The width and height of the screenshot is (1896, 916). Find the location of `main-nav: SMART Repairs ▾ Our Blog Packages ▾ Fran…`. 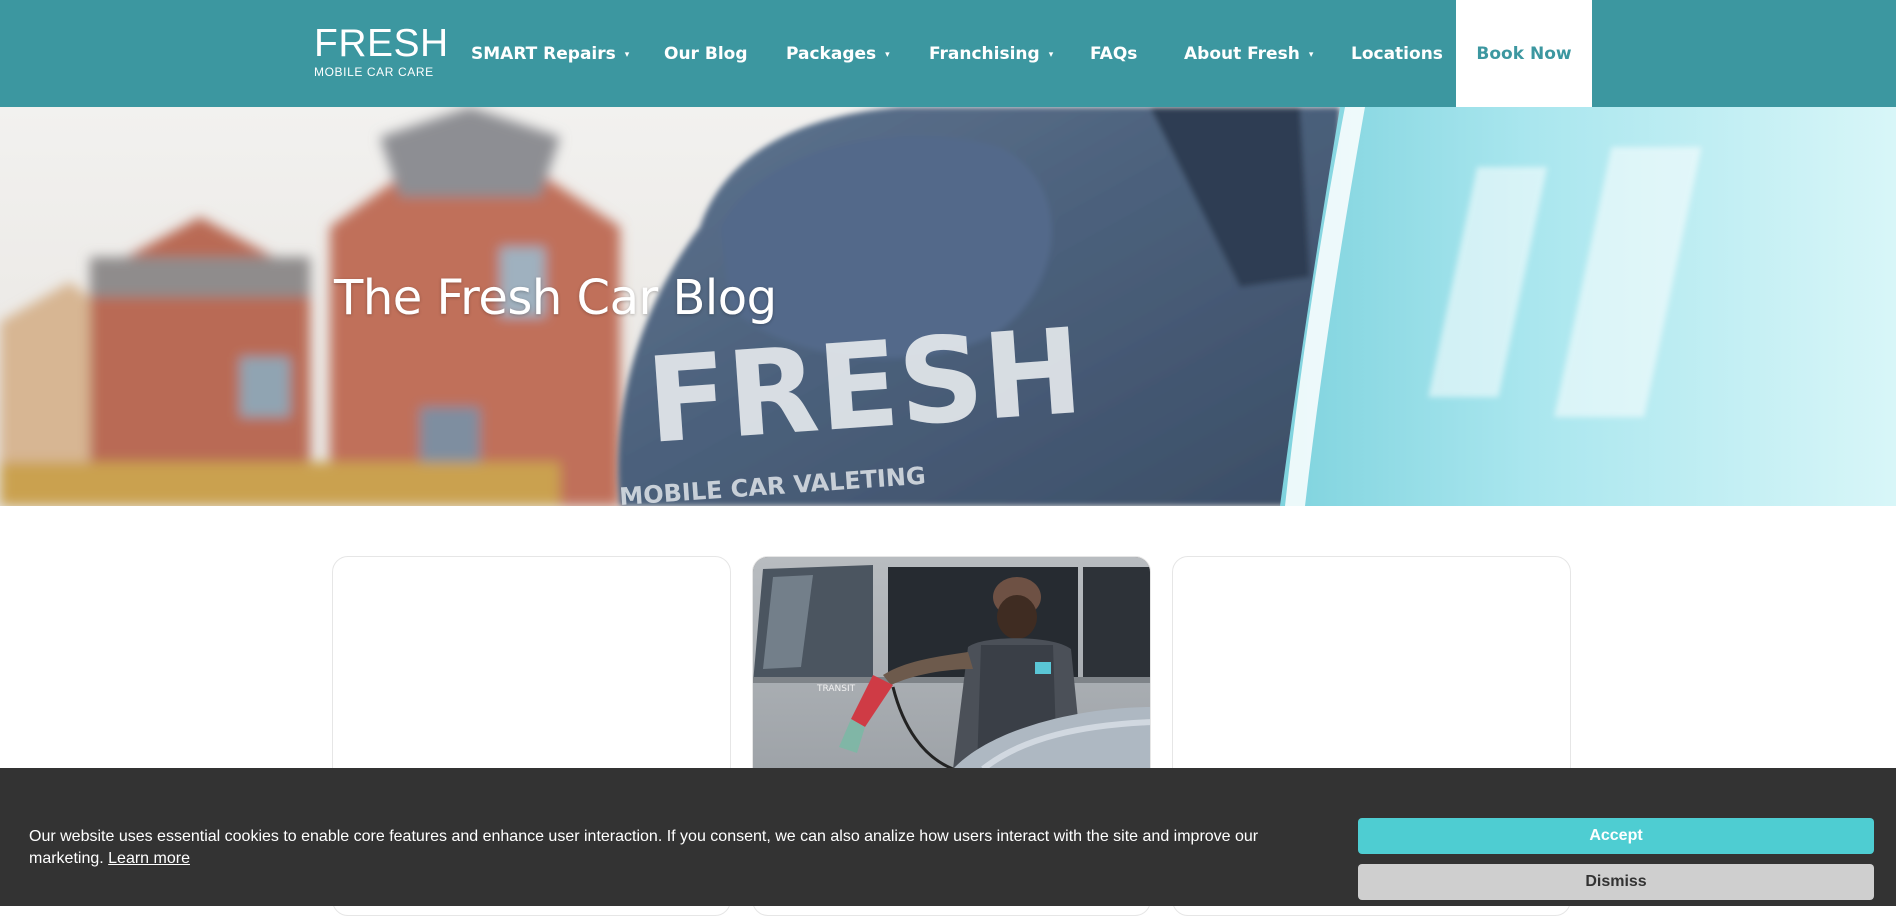

main-nav: SMART Repairs ▾ Our Blog Packages ▾ Fran… is located at coordinates (964, 53).